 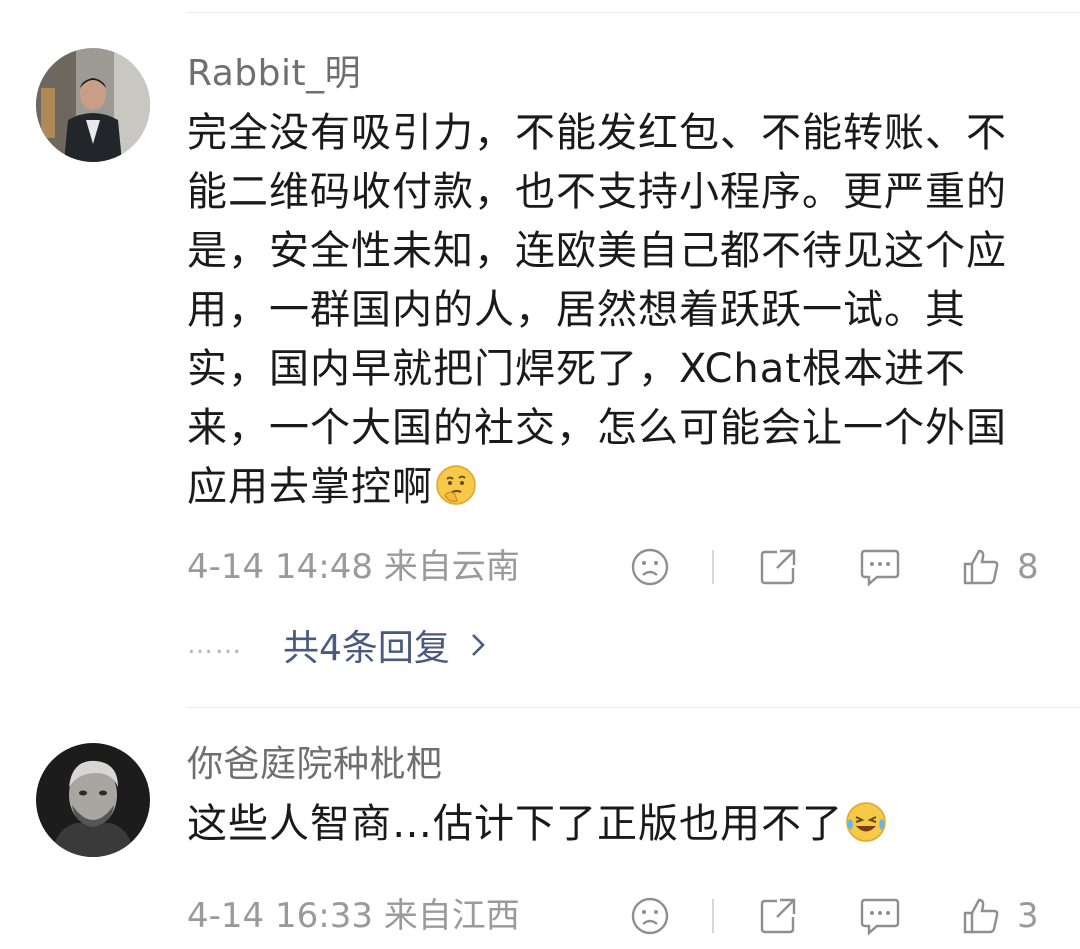 I want to click on top-divider, so click(x=633, y=12).